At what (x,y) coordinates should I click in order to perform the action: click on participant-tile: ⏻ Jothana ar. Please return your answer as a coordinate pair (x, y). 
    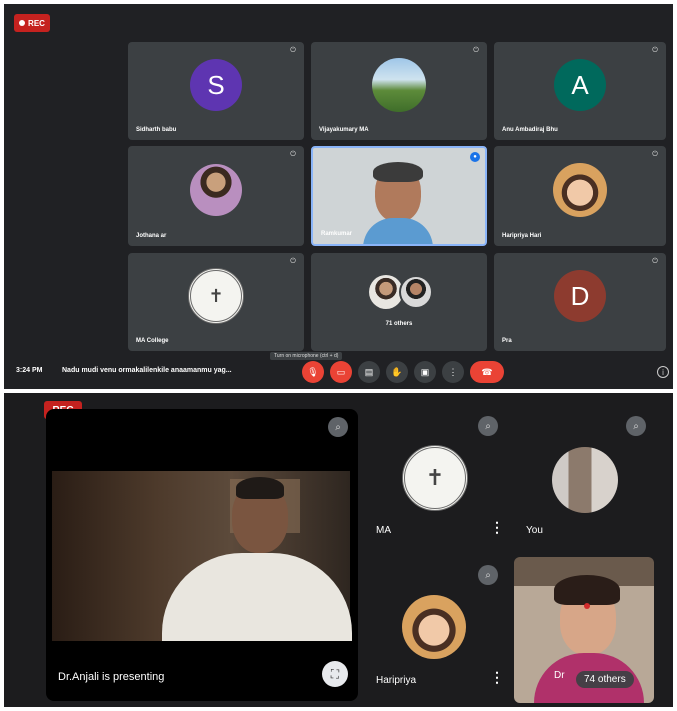
    Looking at the image, I should click on (216, 196).